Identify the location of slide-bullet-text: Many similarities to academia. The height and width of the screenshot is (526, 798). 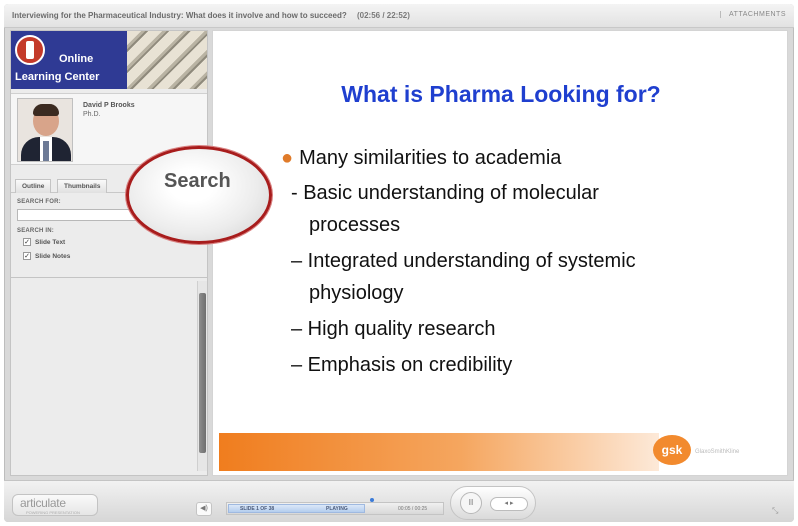
(430, 158).